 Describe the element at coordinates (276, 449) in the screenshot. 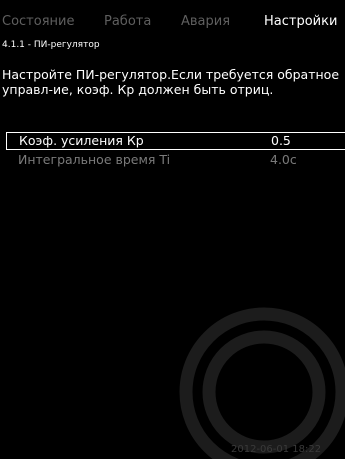

I see `timestamp: 2012-06-01 18:22` at that location.